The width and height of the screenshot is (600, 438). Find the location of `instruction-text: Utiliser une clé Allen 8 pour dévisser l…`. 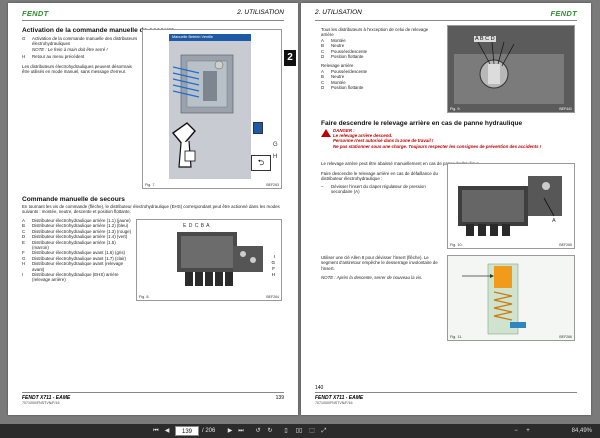

instruction-text: Utiliser une clé Allen 8 pour dévisser l… is located at coordinates (381, 268).